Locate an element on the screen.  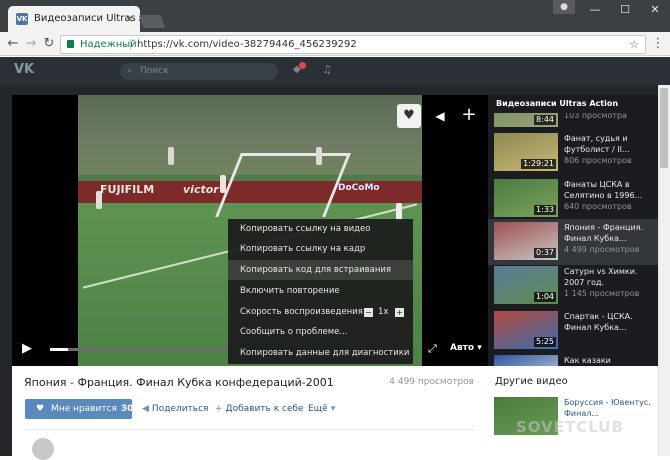
back-arrow-icon: ← is located at coordinates (13, 44).